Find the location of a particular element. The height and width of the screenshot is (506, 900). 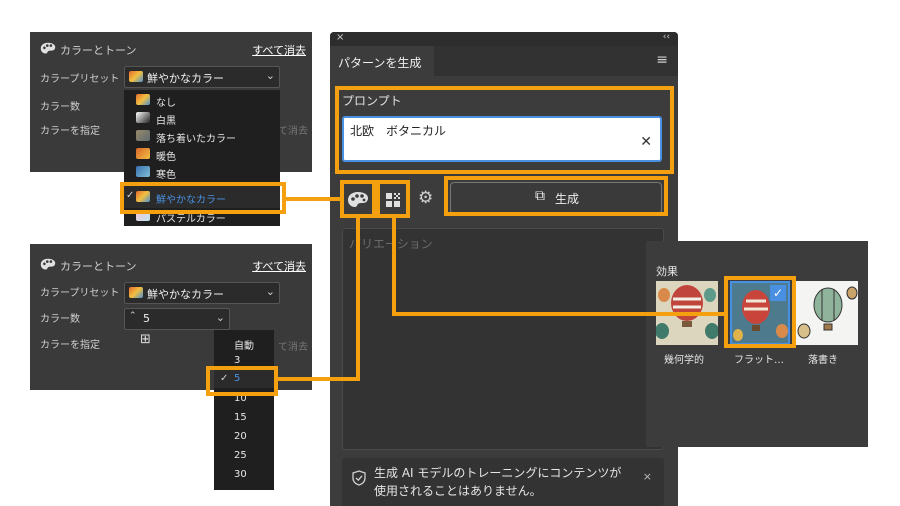

stepper-icon: ⌃ is located at coordinates (133, 316).